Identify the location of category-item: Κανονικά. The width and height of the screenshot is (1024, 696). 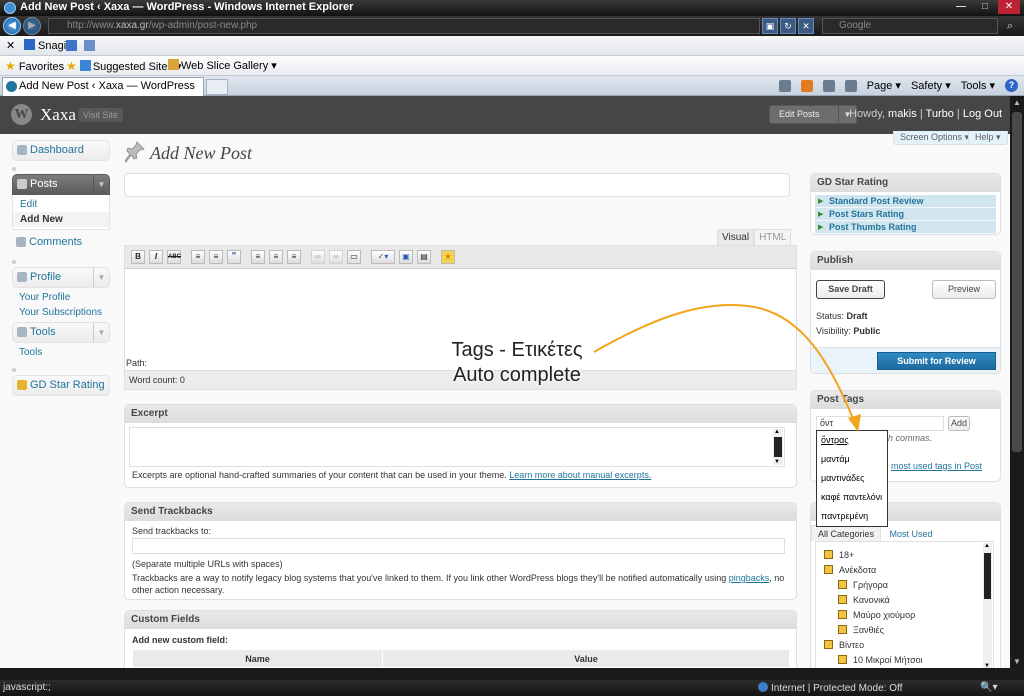
(864, 600).